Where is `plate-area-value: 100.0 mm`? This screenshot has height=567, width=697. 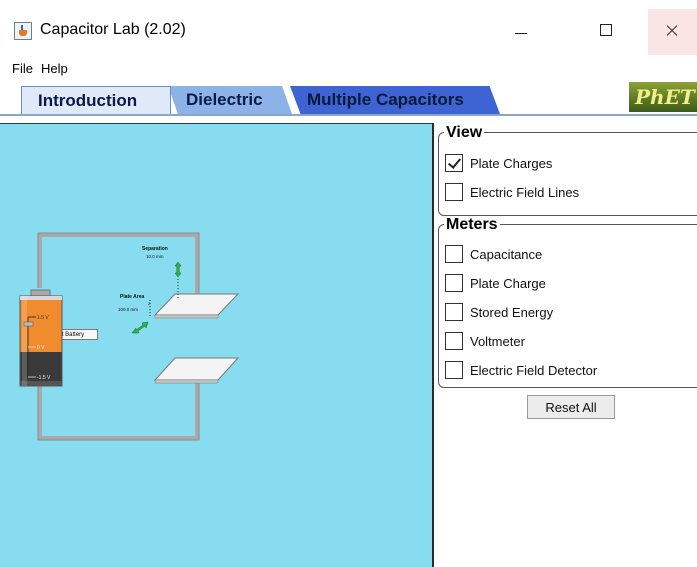 plate-area-value: 100.0 mm is located at coordinates (128, 309).